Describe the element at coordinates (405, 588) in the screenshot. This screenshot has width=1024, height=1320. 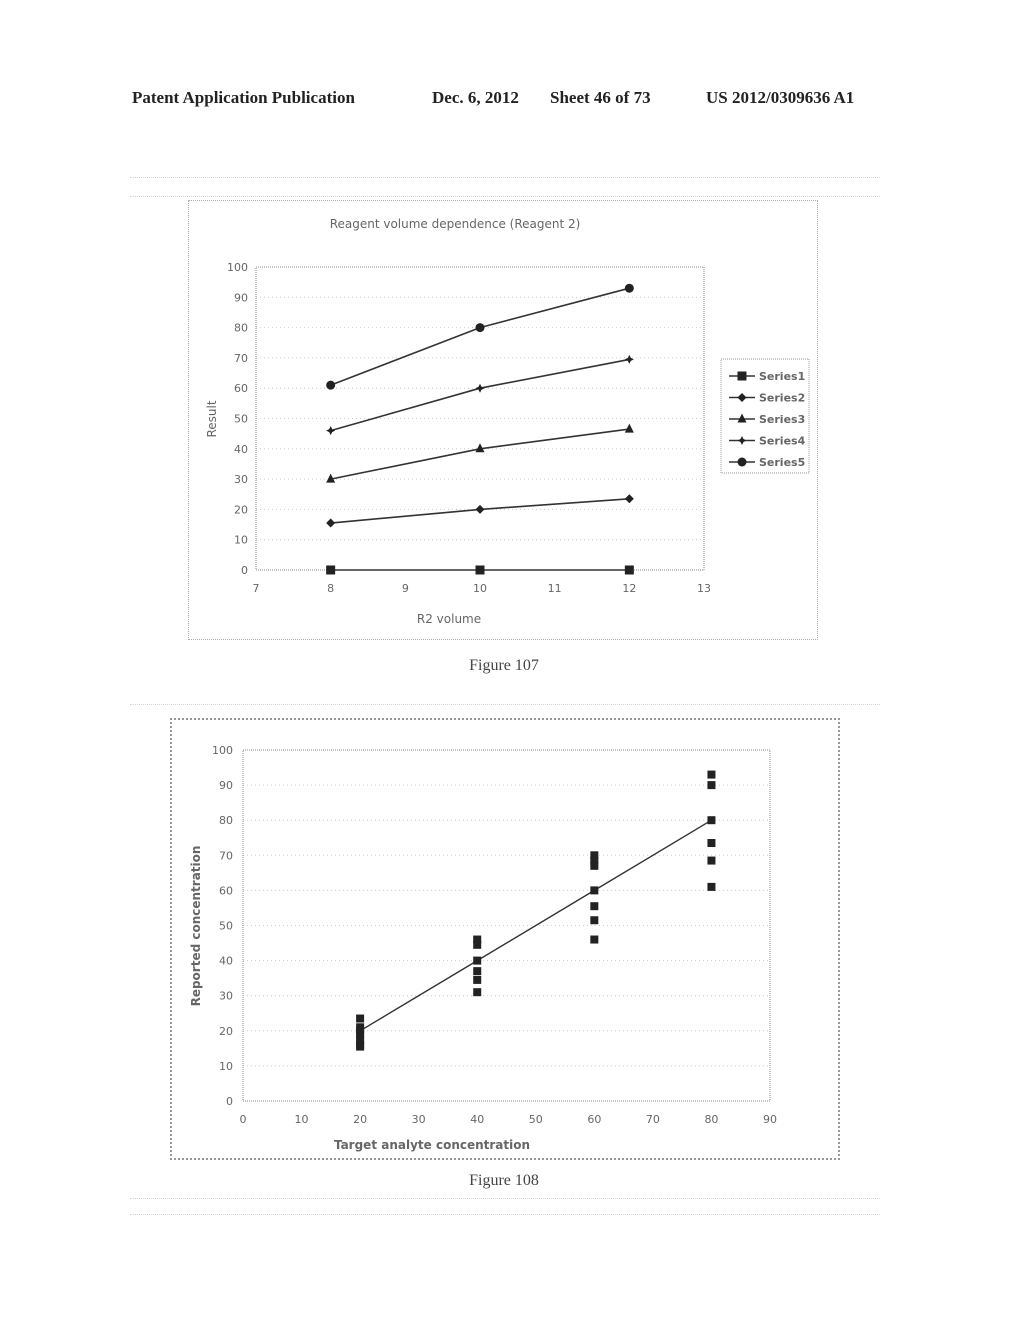
I see `x-tick-label: 9` at that location.